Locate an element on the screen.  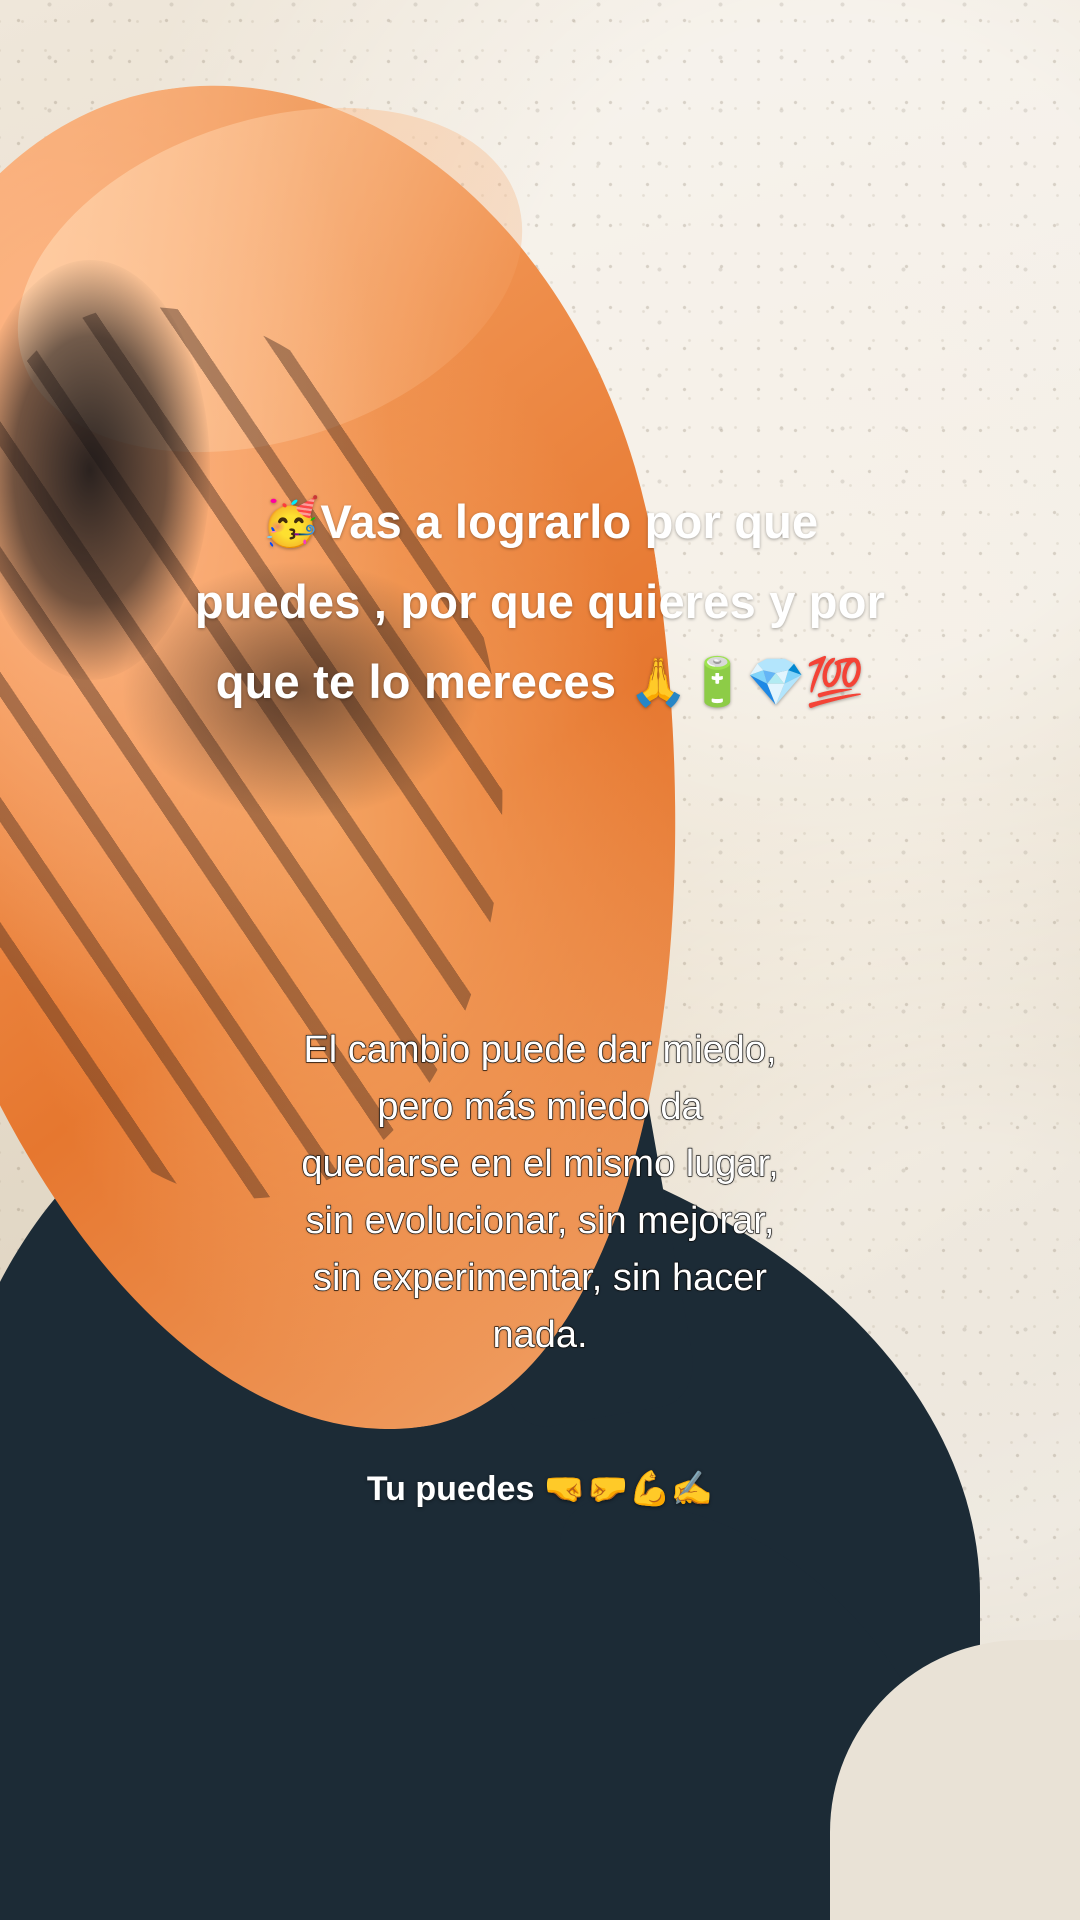
quote-line: quedarse en el mismo lugar, is located at coordinates (540, 1163).